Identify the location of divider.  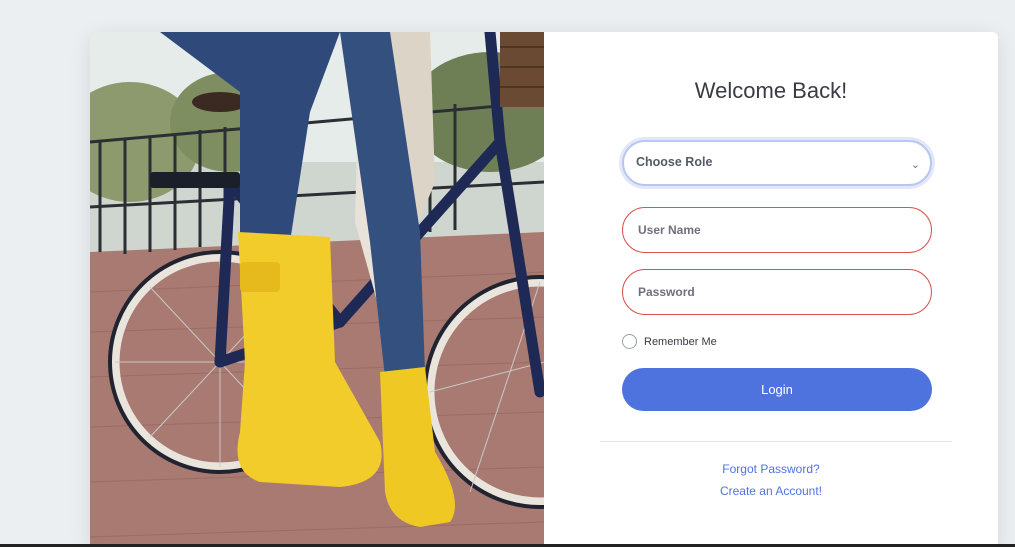
(776, 441).